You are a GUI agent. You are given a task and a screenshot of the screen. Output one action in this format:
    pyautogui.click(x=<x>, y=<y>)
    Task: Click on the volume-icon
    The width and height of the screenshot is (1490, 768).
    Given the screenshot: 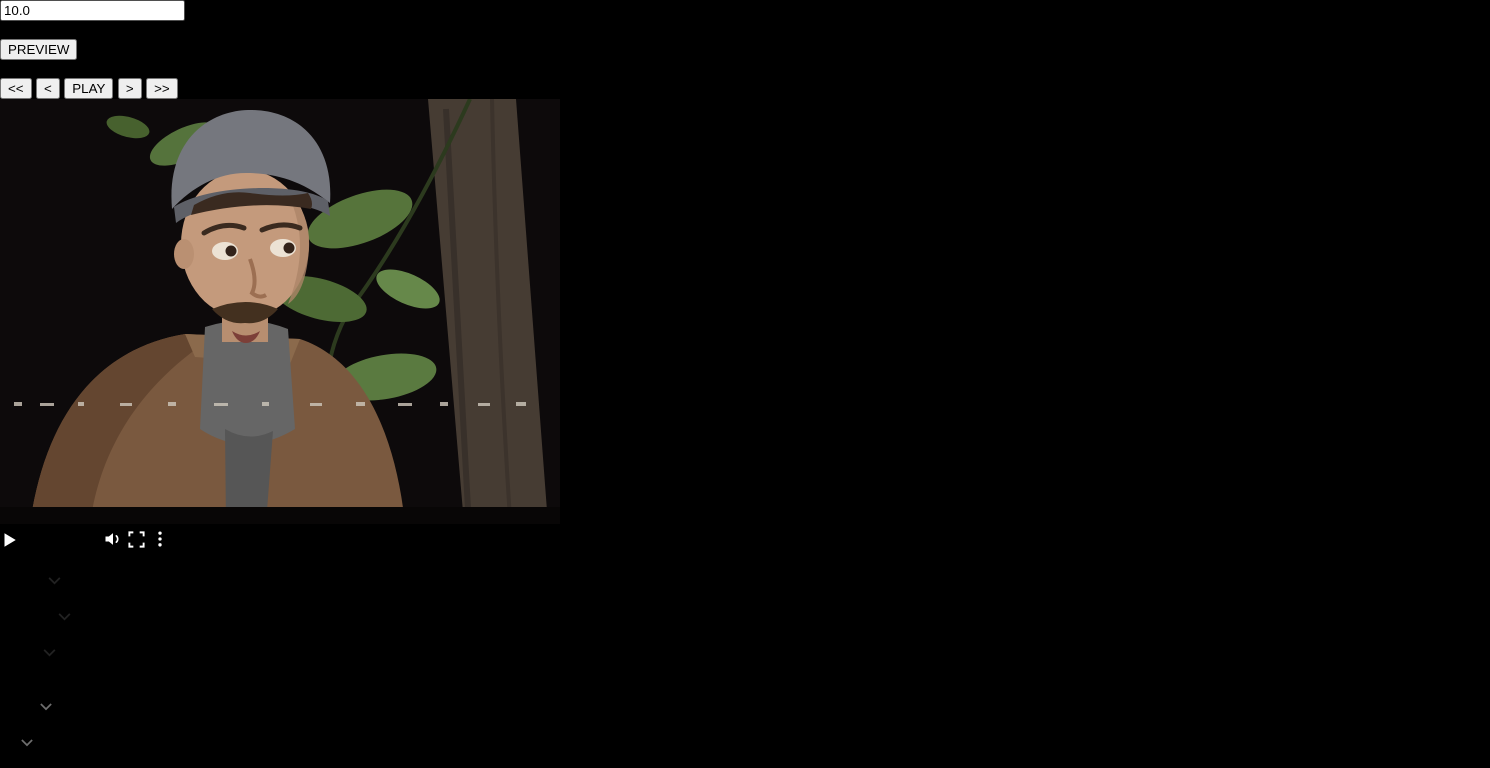 What is the action you would take?
    pyautogui.click(x=115, y=543)
    